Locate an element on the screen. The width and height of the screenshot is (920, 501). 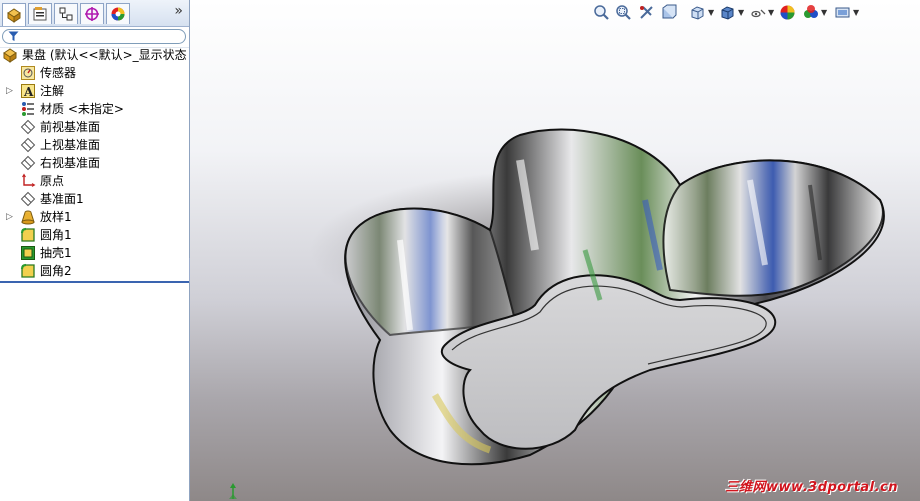
tree-root-part: 果盘 (默认<<默认>_显示状态 1 is located at coordinates (99, 55).